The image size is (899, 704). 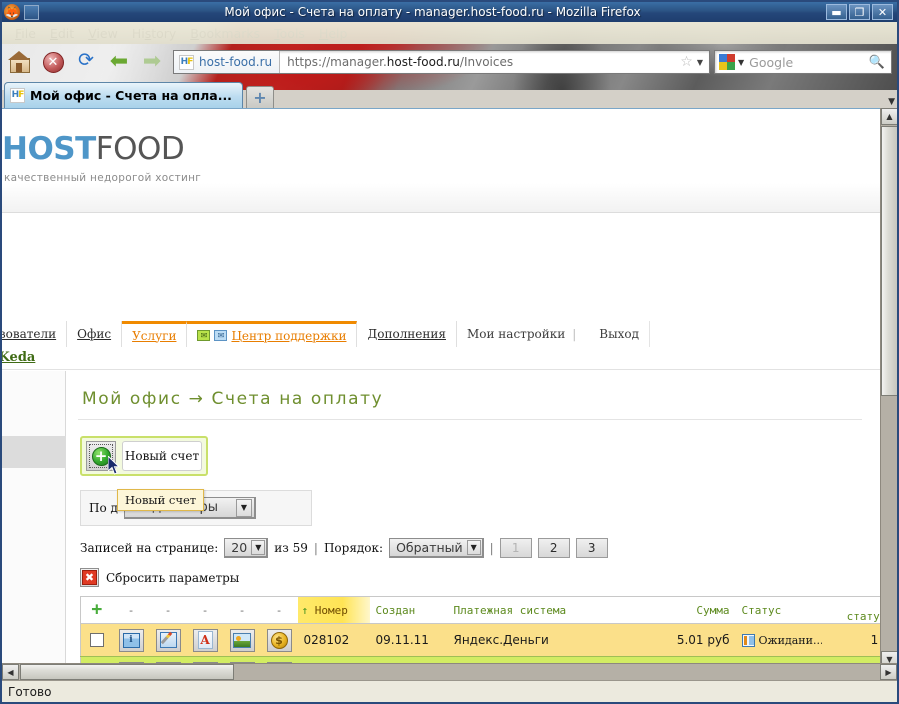 What do you see at coordinates (239, 547) in the screenshot?
I see `records-per-page-value: 20` at bounding box center [239, 547].